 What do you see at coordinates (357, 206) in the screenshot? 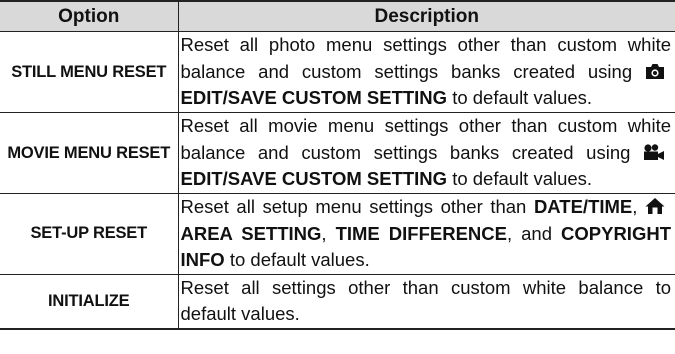
I see `description-text: Reset all setup menu settings other than` at bounding box center [357, 206].